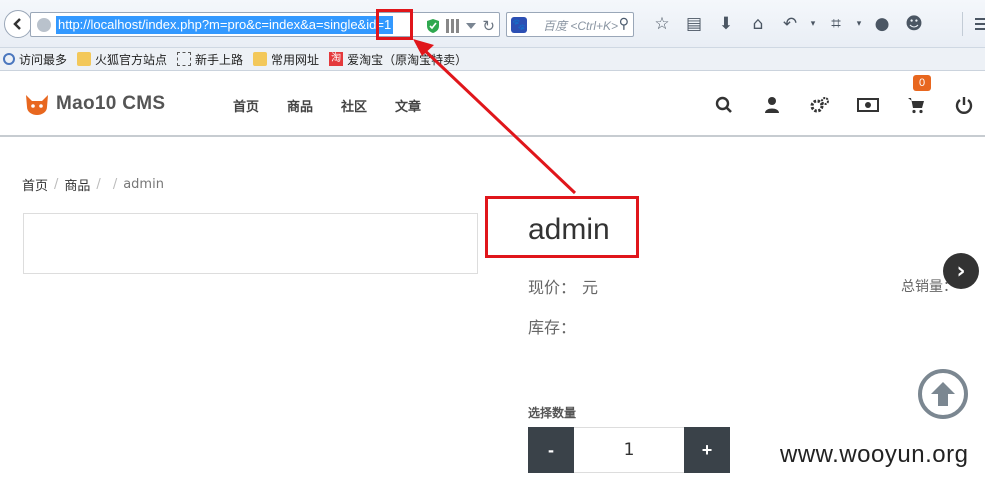  Describe the element at coordinates (453, 26) in the screenshot. I see `qr-code-icon` at that location.